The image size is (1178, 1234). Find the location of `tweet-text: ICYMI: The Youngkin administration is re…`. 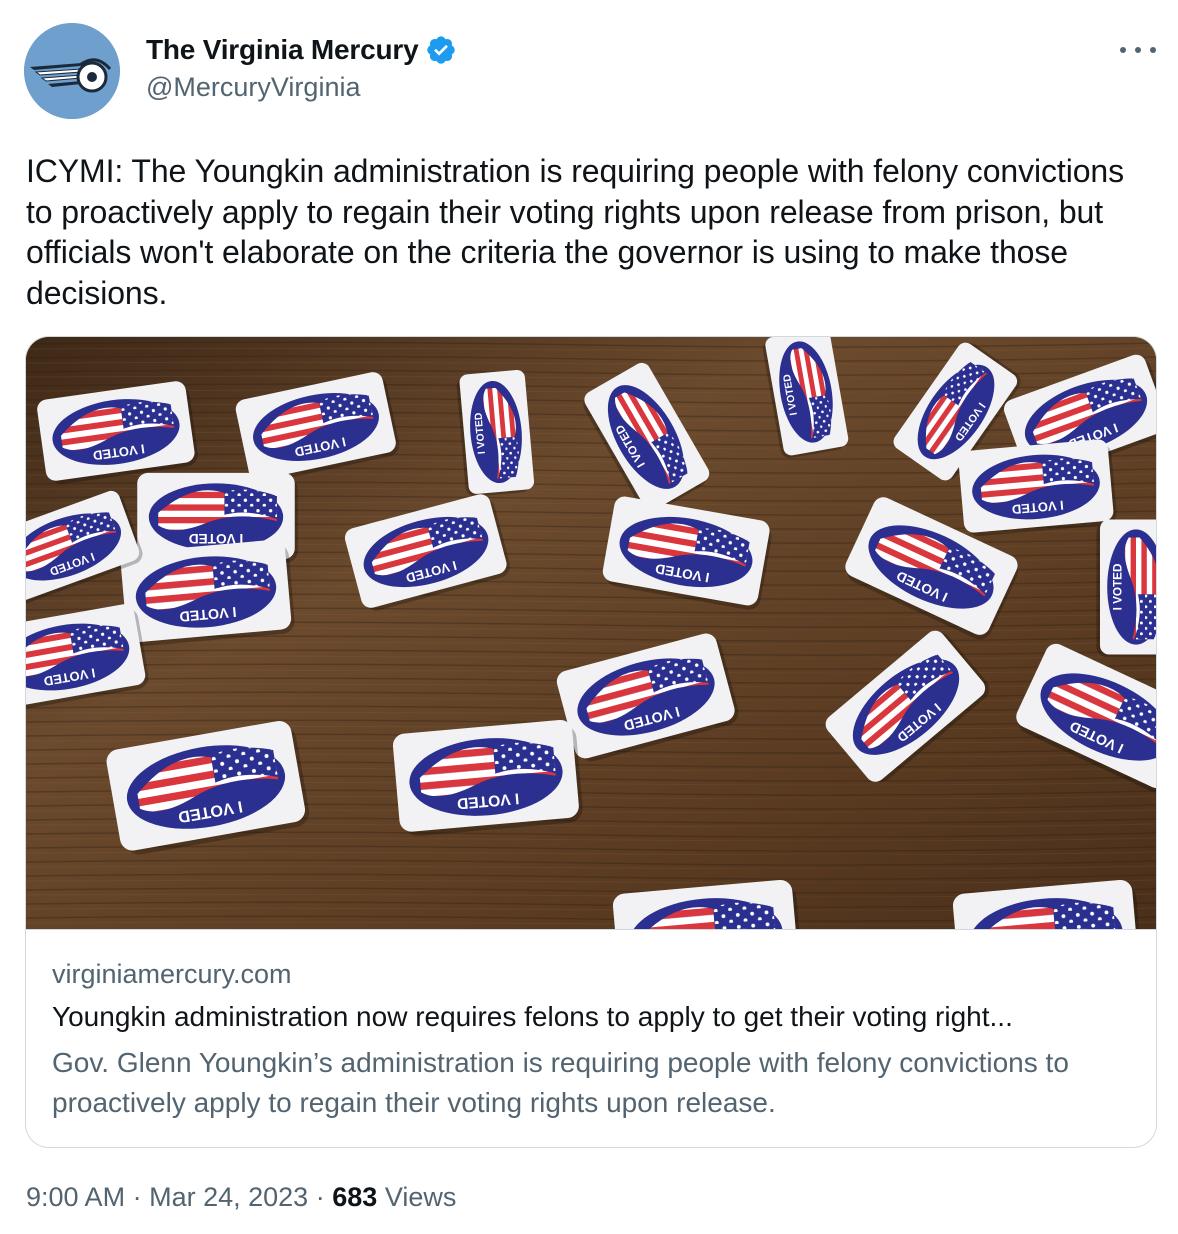

tweet-text: ICYMI: The Youngkin administration is re… is located at coordinates (575, 232).